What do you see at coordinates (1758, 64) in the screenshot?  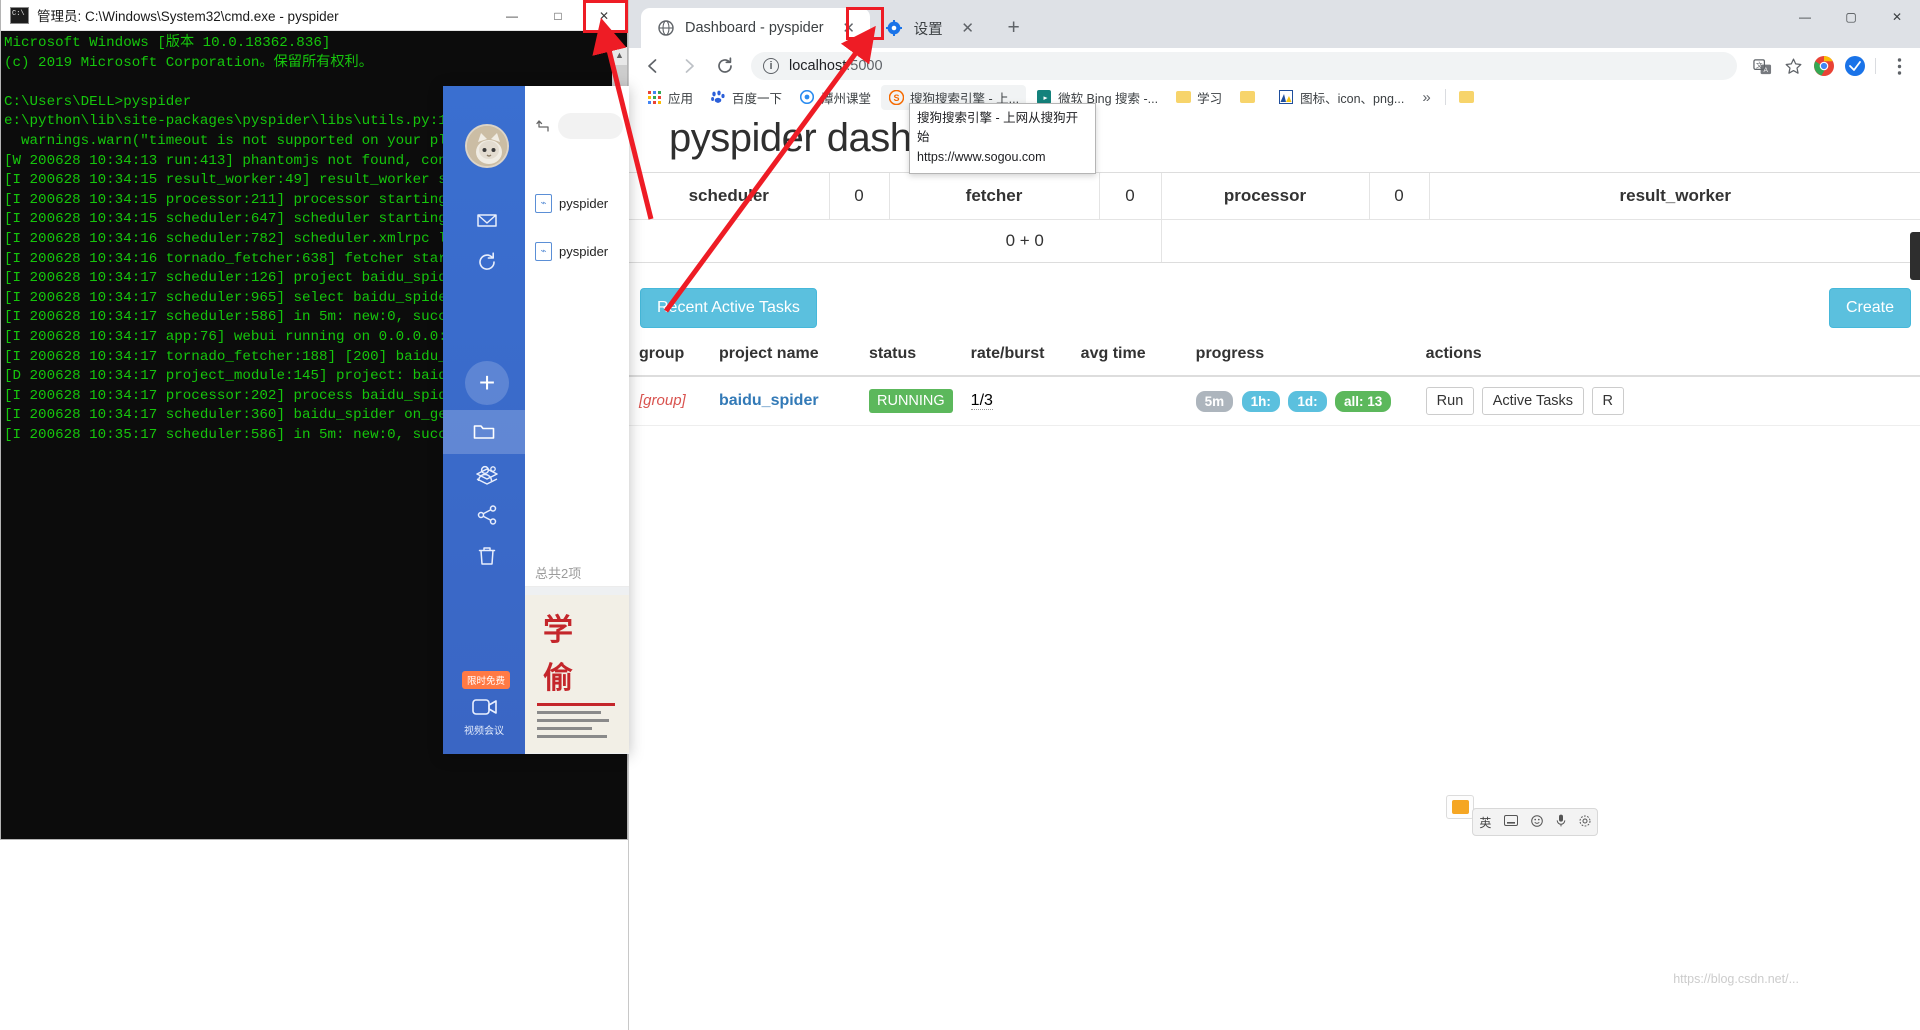 I see `svg-text: 文` at bounding box center [1758, 64].